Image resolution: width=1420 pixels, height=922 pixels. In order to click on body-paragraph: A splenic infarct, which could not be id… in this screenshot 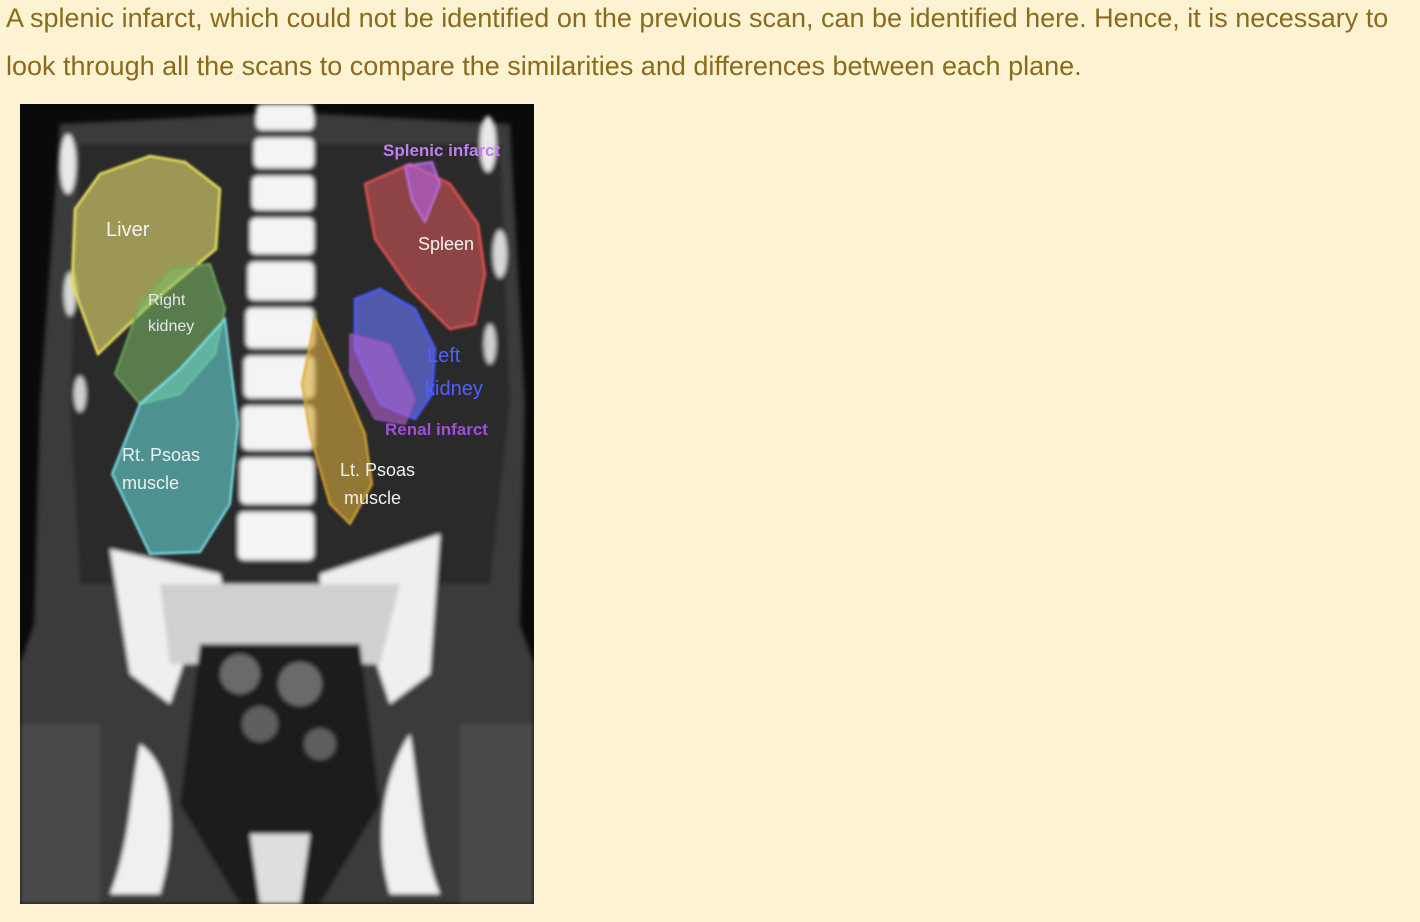, I will do `click(697, 42)`.